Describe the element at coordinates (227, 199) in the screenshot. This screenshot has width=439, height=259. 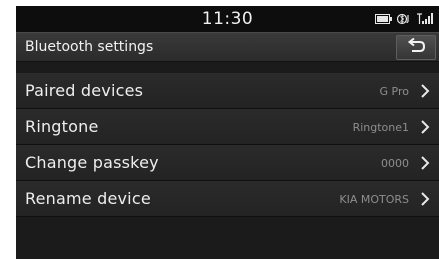
I see `list-item-rename-device: Rename device KIA MOTORS` at that location.